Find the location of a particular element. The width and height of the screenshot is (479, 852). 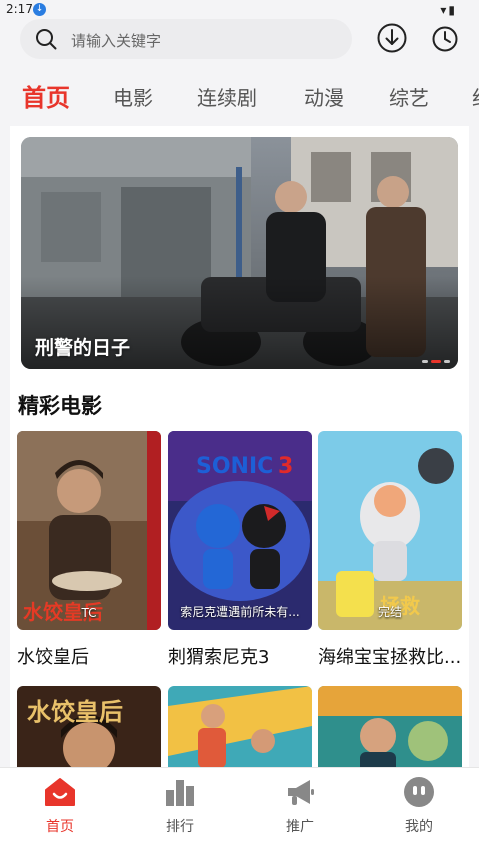

nav-ranking-label: 排行 is located at coordinates (180, 827).